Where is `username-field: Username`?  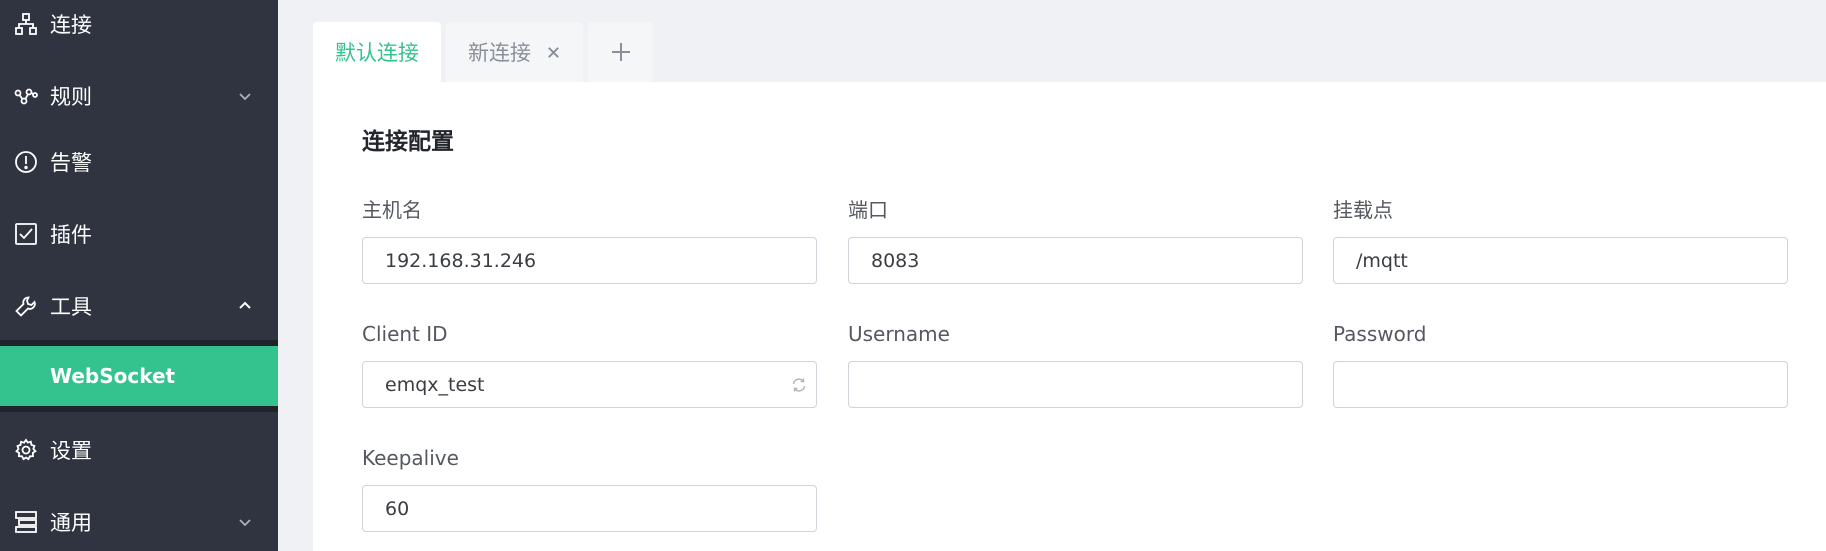 username-field: Username is located at coordinates (1075, 363).